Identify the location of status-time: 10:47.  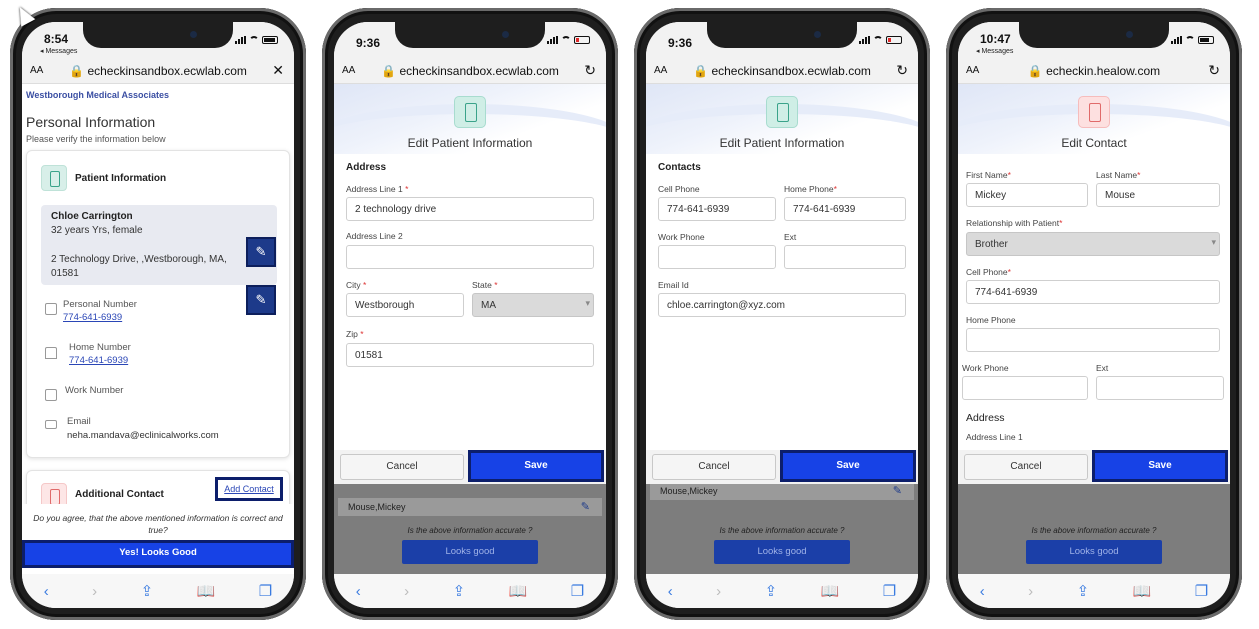
(995, 39).